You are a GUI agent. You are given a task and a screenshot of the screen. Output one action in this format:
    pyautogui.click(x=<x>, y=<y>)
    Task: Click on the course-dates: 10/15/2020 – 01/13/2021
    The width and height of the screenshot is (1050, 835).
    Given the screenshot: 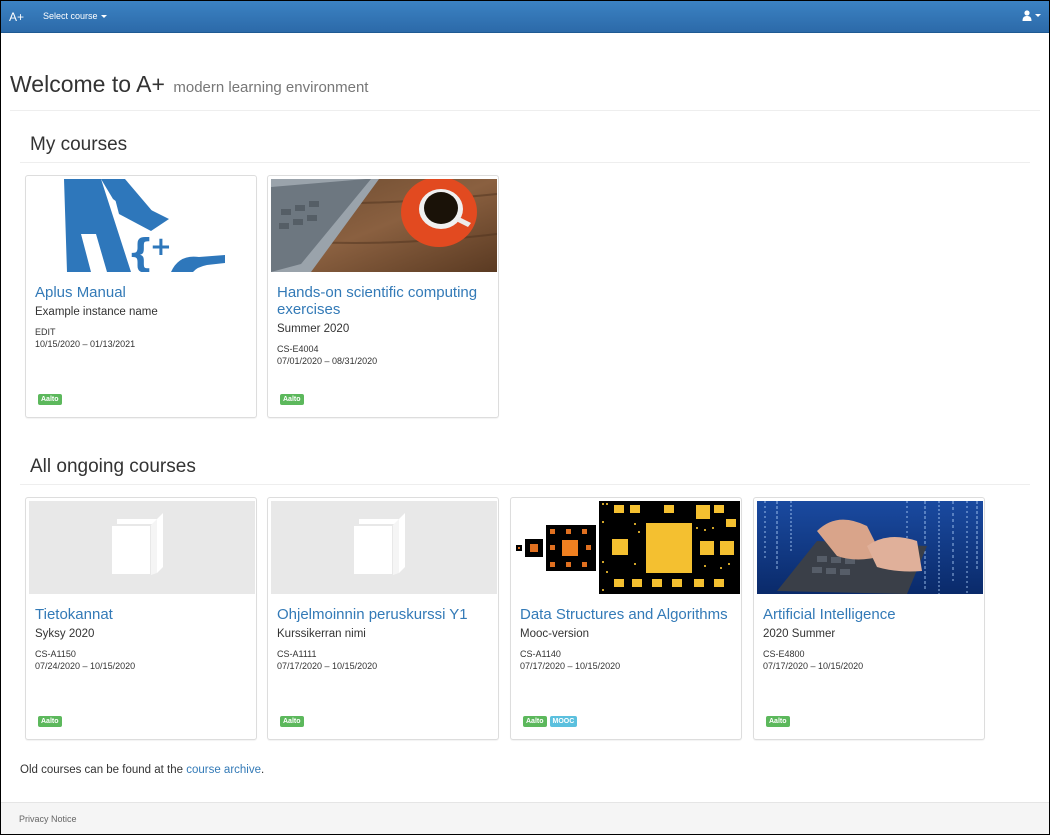 What is the action you would take?
    pyautogui.click(x=85, y=344)
    